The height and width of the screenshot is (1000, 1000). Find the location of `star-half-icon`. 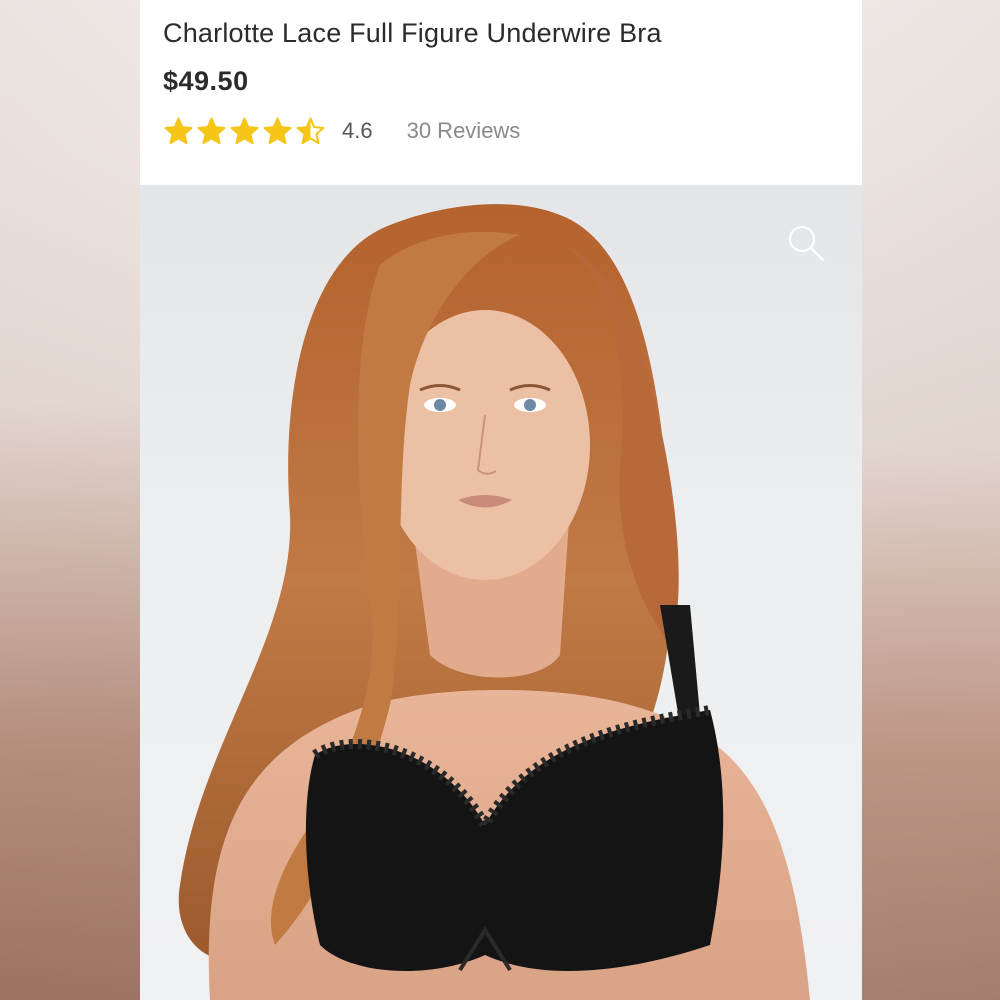

star-half-icon is located at coordinates (310, 130).